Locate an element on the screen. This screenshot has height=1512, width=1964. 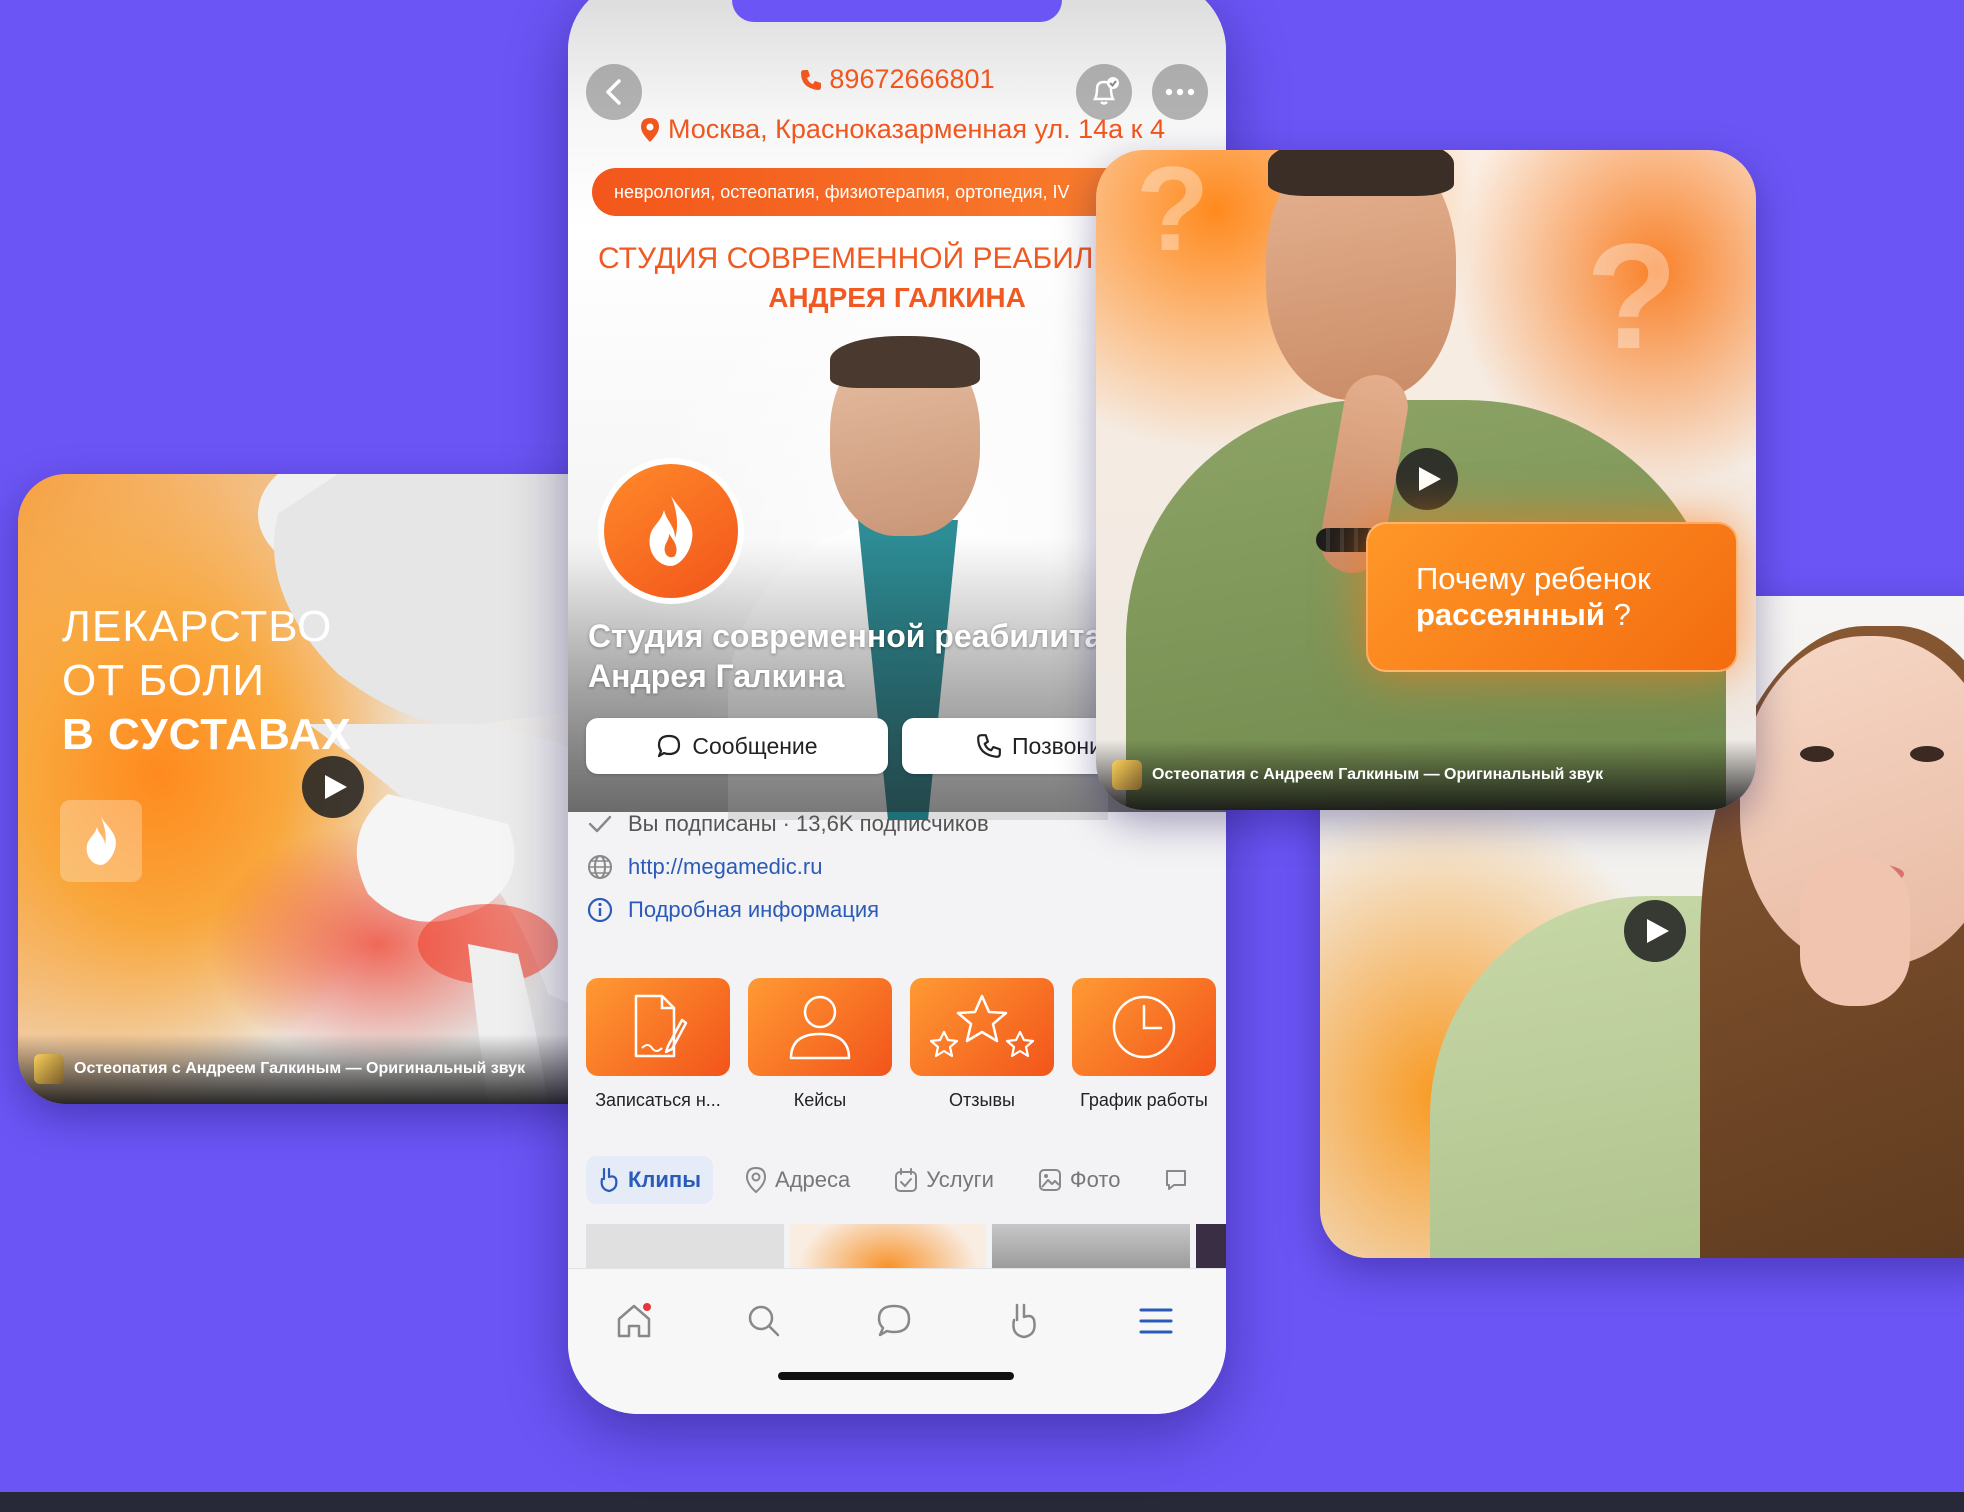
phone-number: 89672666801 is located at coordinates (912, 79).